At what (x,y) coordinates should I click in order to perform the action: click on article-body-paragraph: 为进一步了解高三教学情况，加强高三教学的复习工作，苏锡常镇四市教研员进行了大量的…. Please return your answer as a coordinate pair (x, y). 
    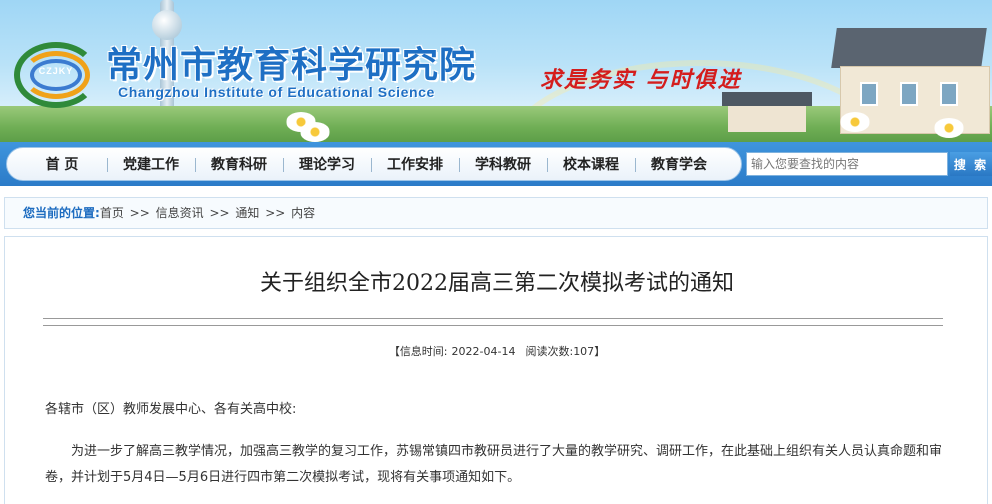
    Looking at the image, I should click on (494, 464).